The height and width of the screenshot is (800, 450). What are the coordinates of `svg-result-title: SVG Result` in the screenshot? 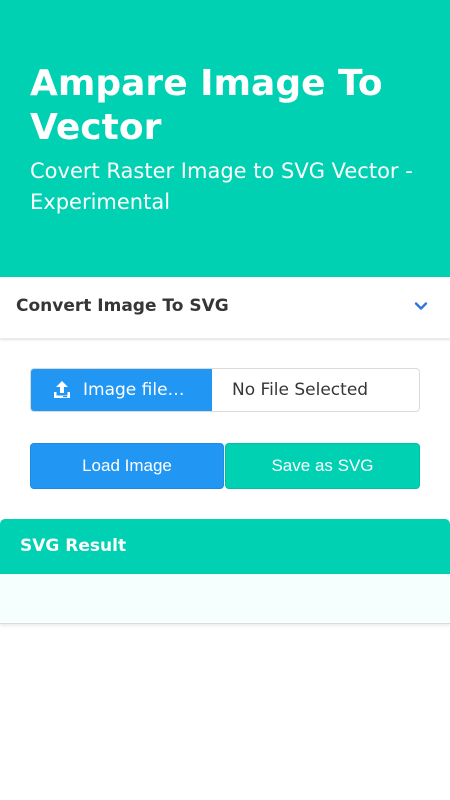 It's located at (73, 546).